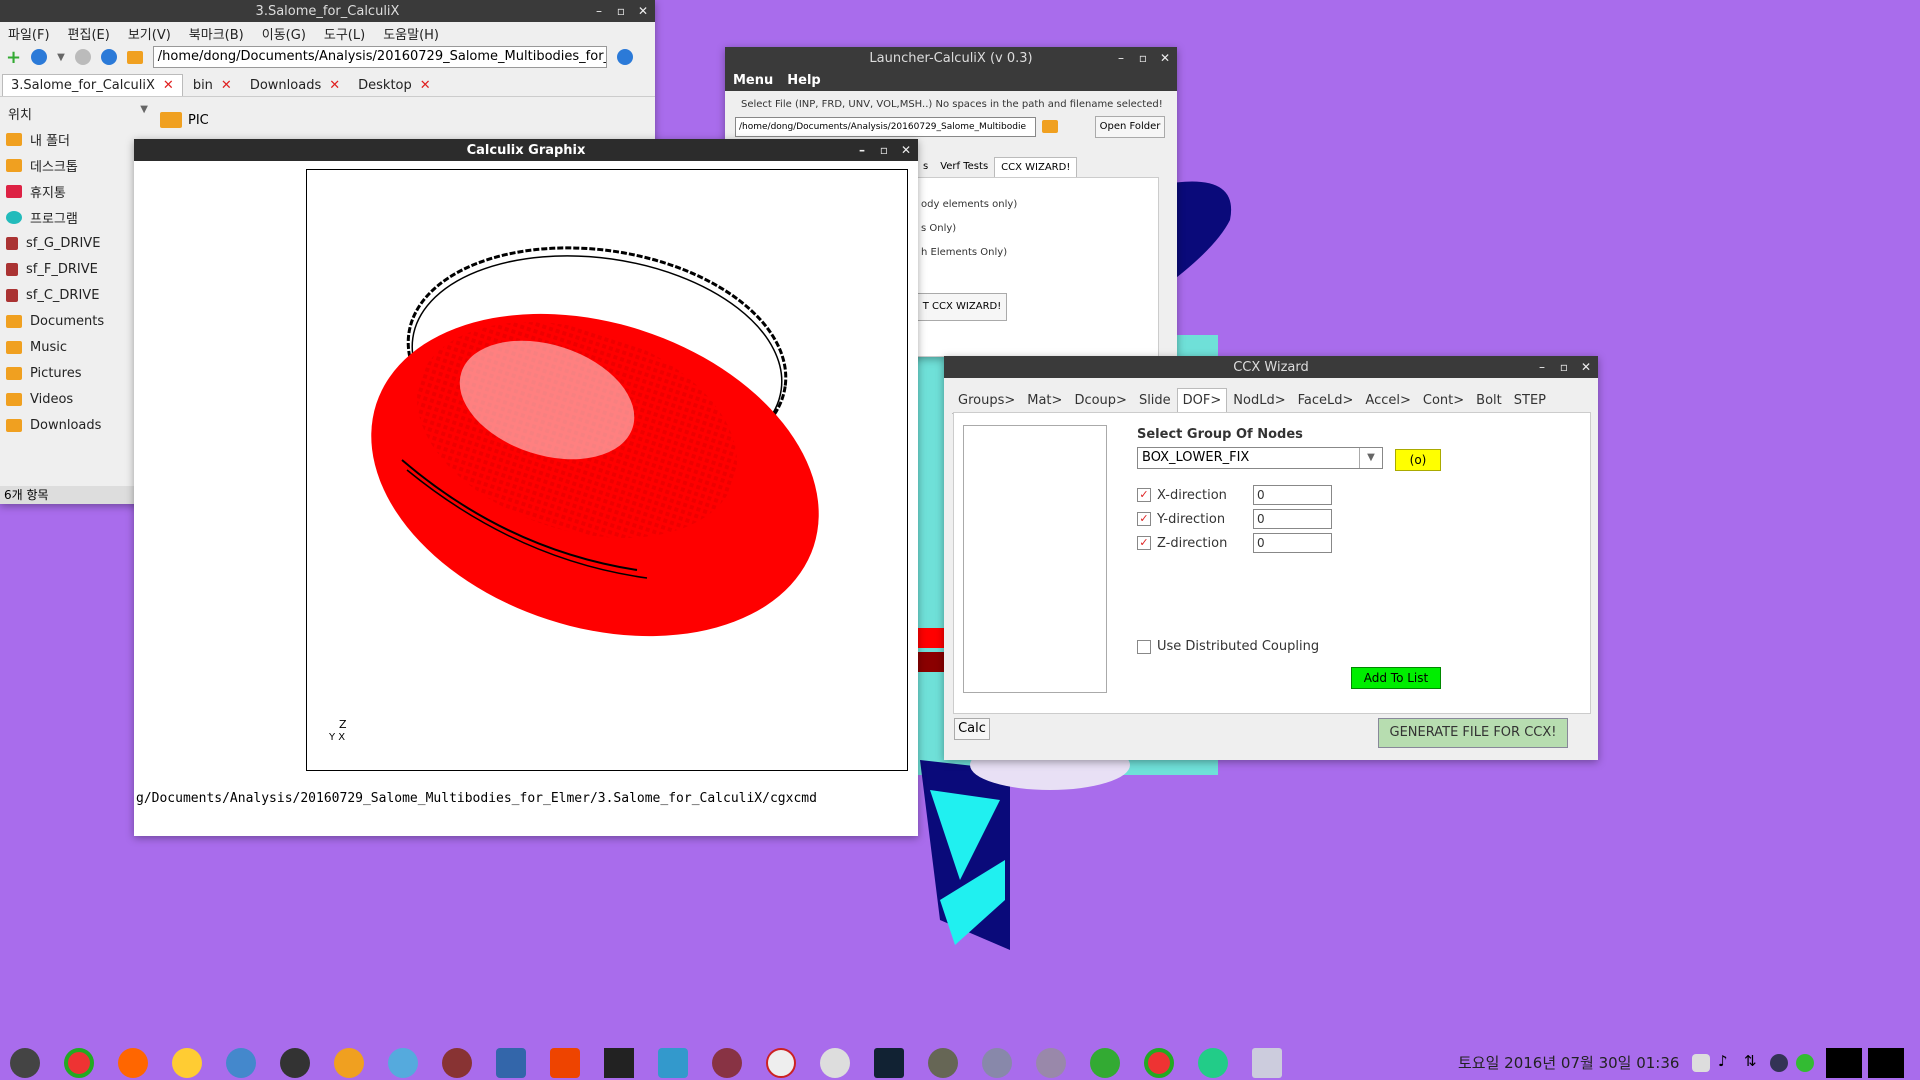  Describe the element at coordinates (1259, 400) in the screenshot. I see `tab-nodld: NodLd>` at that location.